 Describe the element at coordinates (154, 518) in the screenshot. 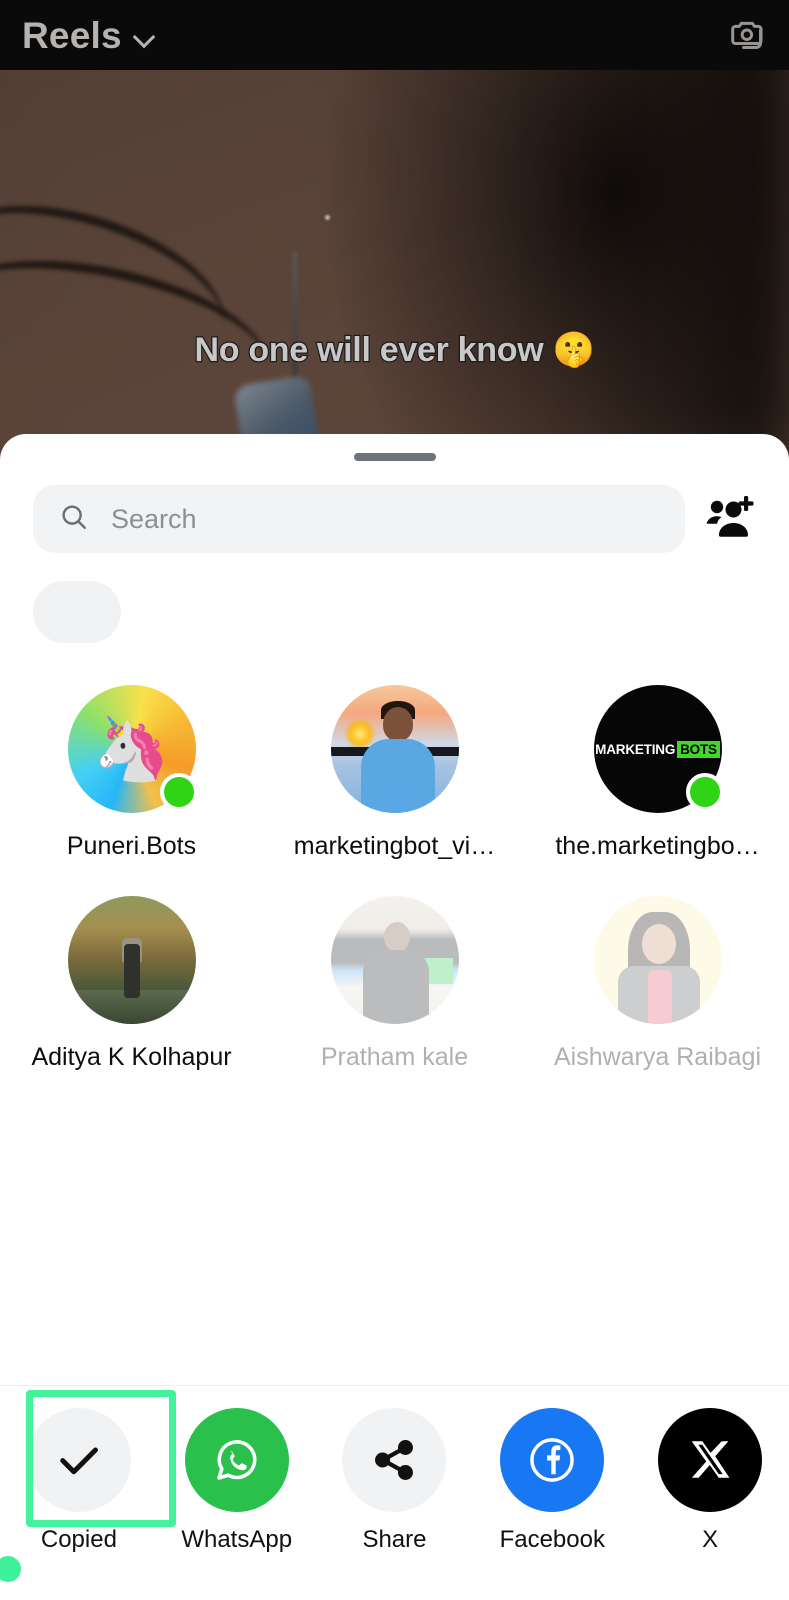

I see `search-placeholder: Search` at that location.